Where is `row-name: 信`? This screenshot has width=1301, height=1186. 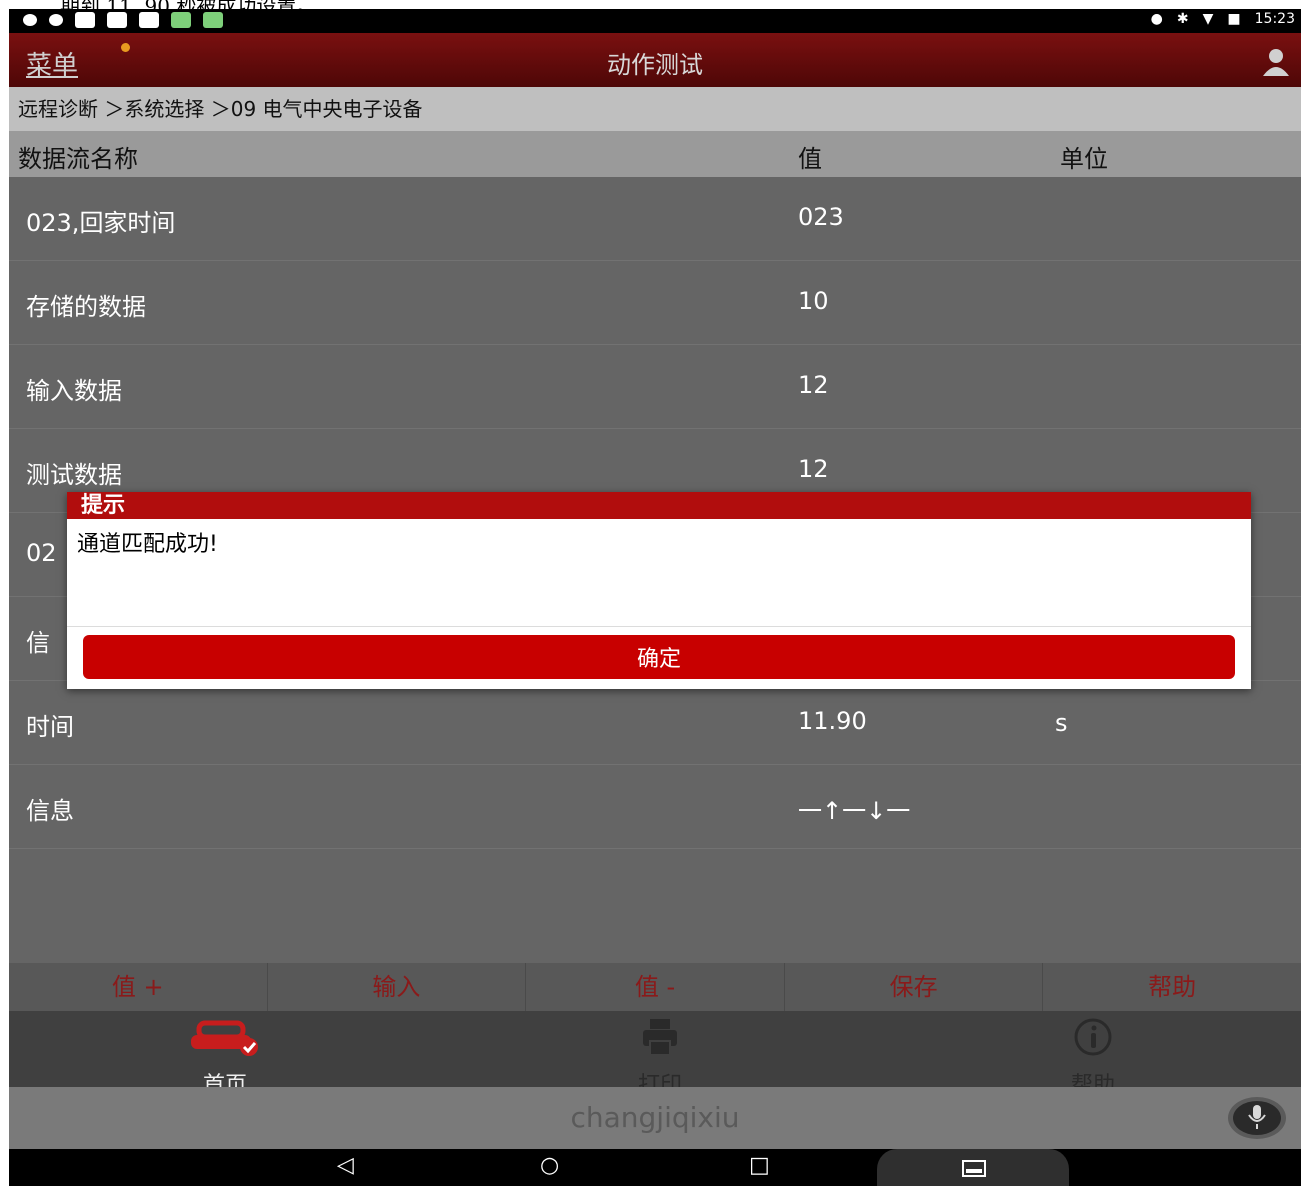 row-name: 信 is located at coordinates (38, 643).